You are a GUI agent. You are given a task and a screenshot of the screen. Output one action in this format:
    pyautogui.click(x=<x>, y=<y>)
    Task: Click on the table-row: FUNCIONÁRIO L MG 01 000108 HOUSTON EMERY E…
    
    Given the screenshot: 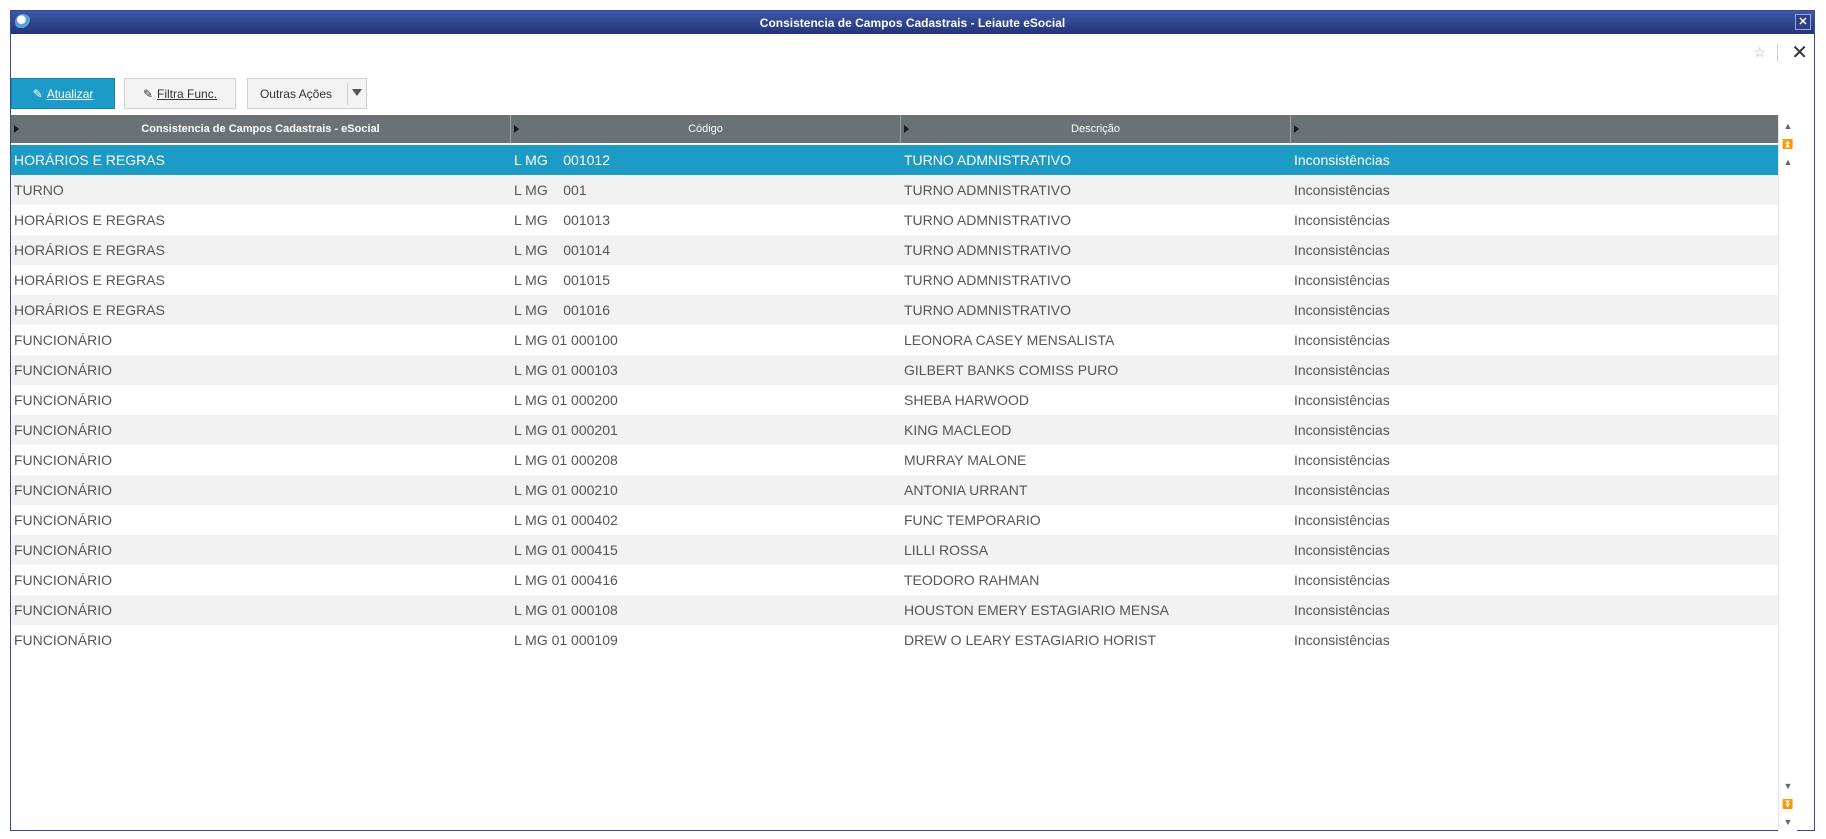 What is the action you would take?
    pyautogui.click(x=904, y=610)
    